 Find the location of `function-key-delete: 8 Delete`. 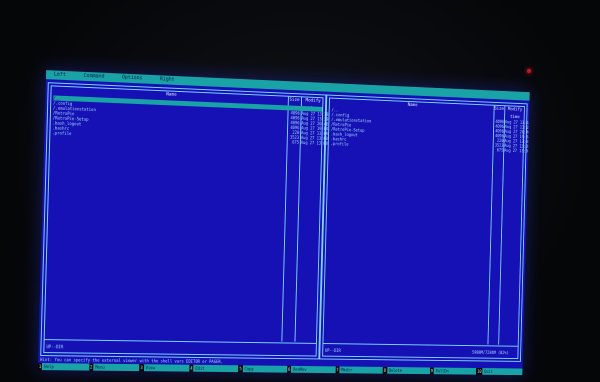

function-key-delete: 8 Delete is located at coordinates (406, 370).